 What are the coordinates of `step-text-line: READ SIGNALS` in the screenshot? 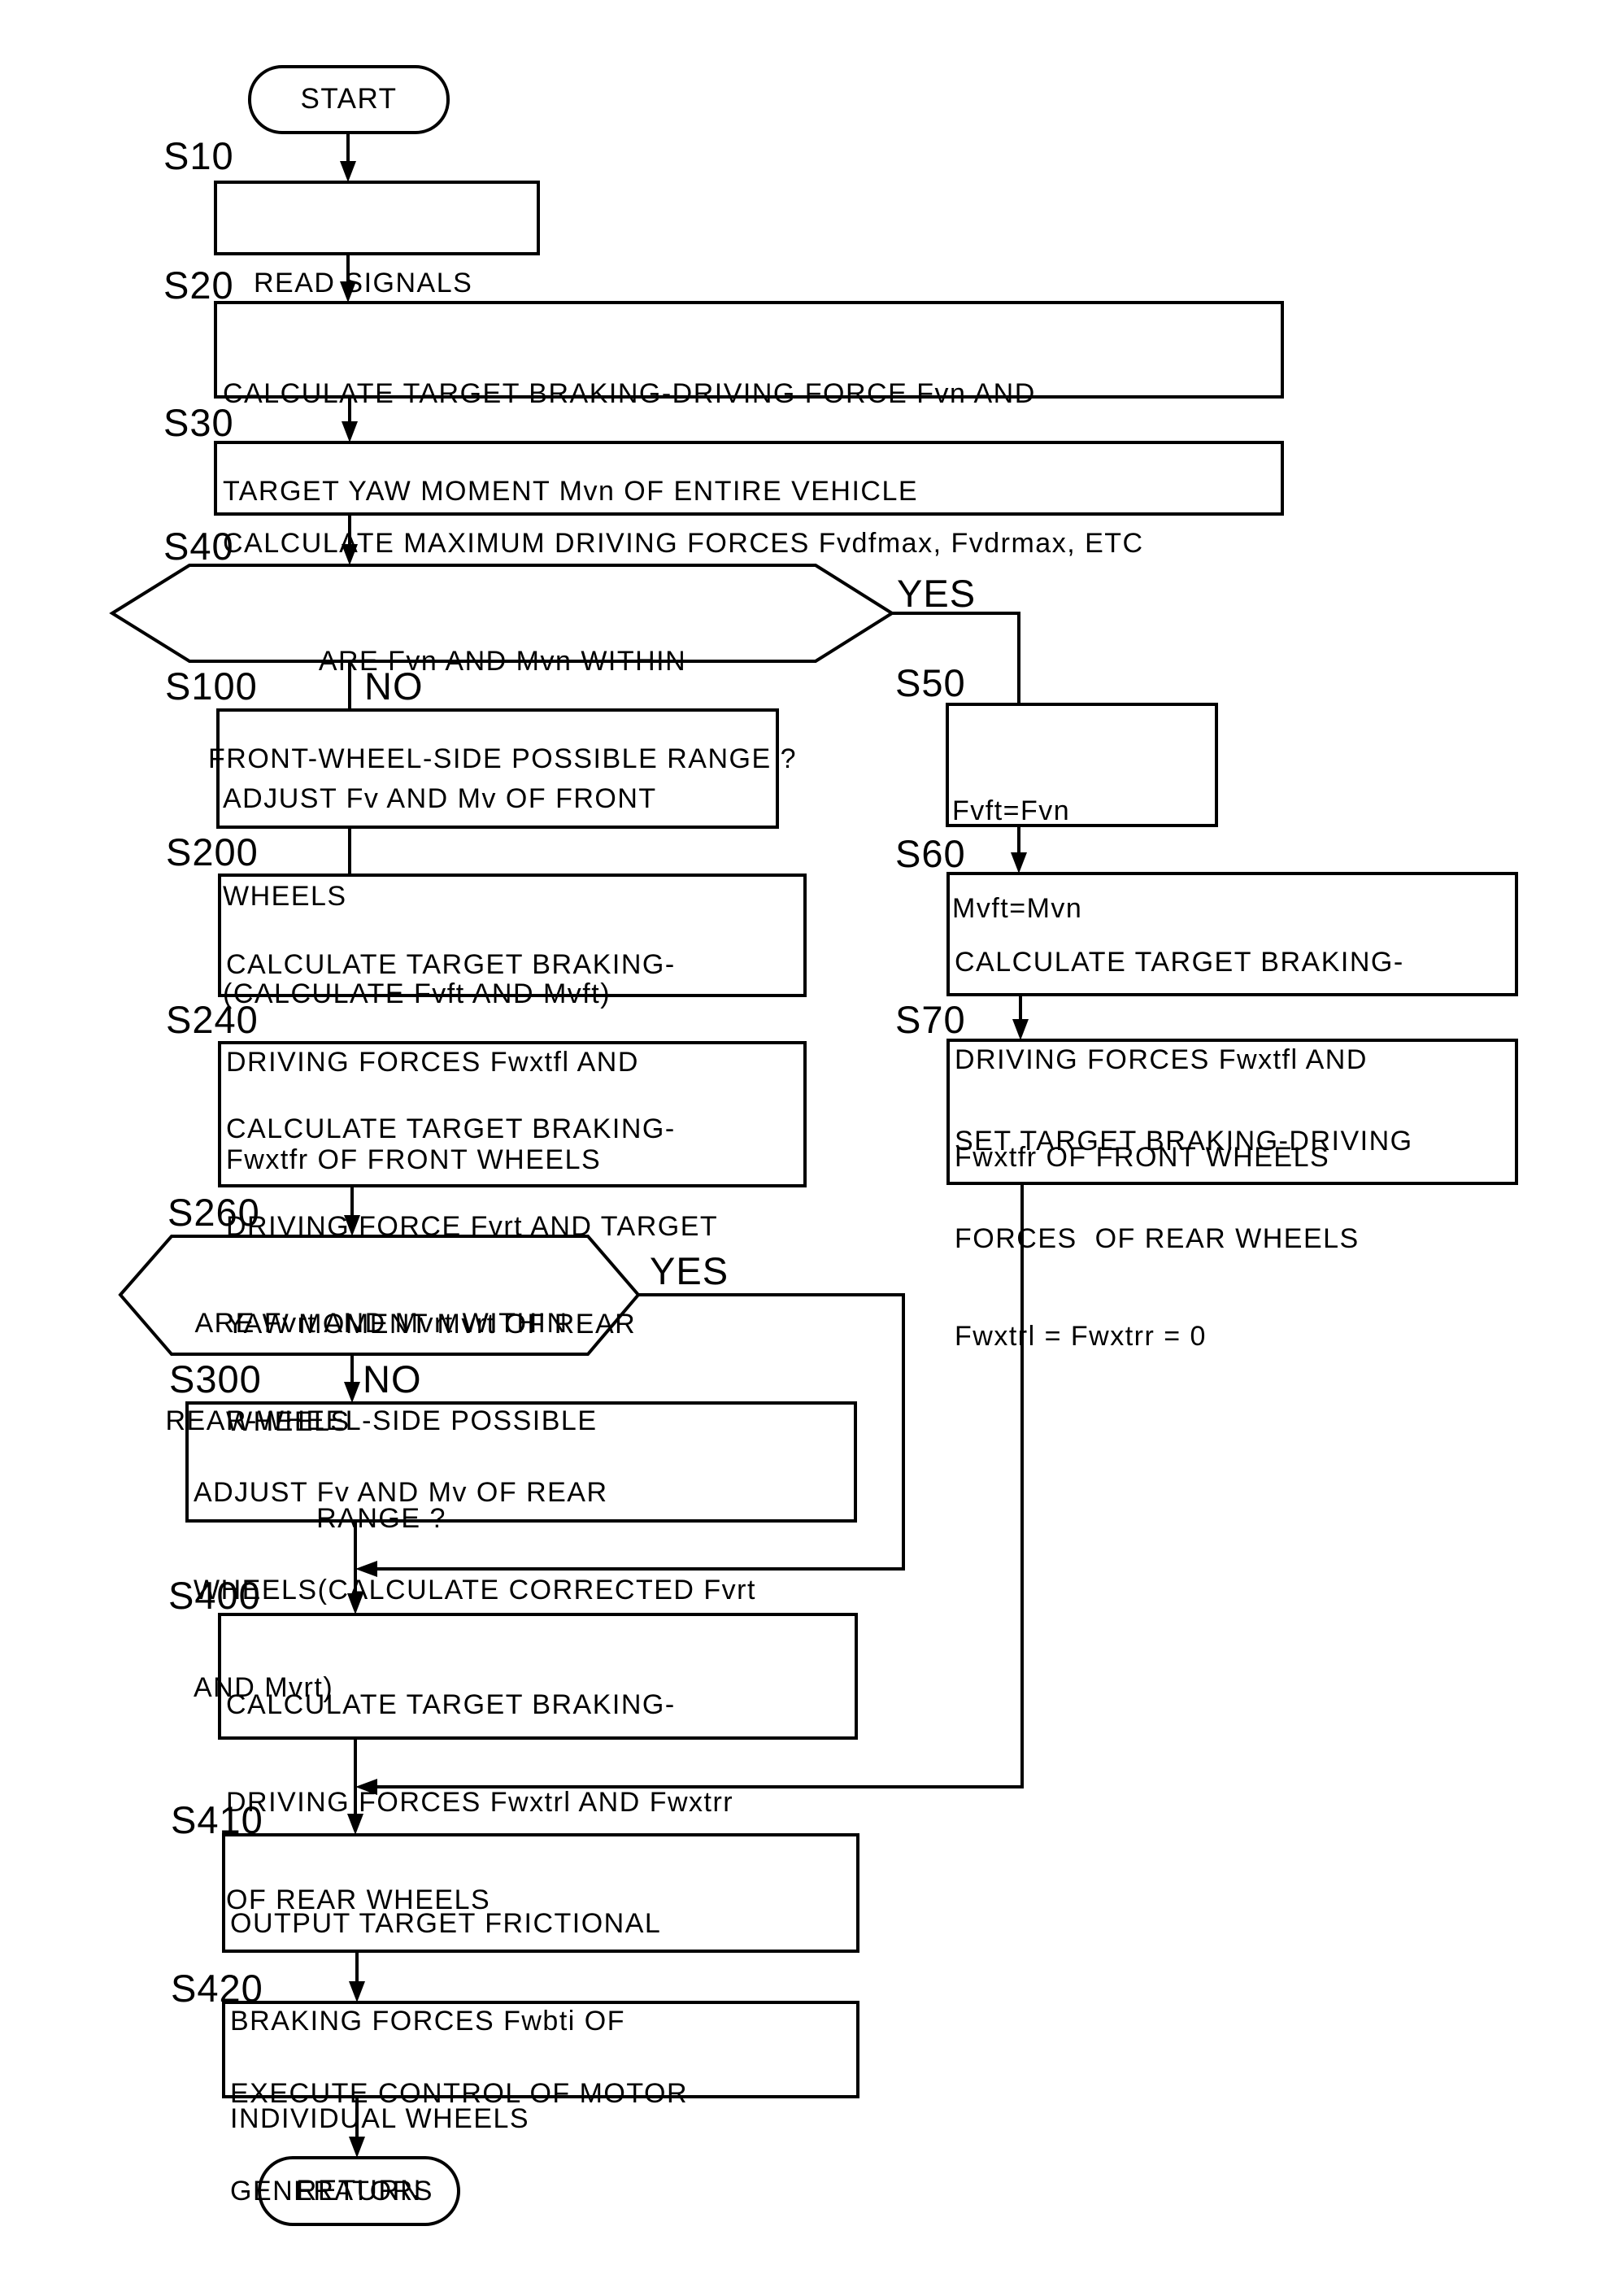 It's located at (364, 283).